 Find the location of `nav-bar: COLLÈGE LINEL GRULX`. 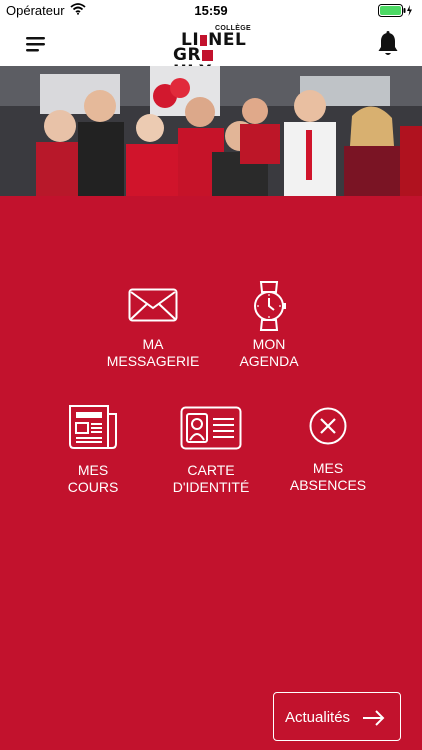

nav-bar: COLLÈGE LINEL GRULX is located at coordinates (211, 51).